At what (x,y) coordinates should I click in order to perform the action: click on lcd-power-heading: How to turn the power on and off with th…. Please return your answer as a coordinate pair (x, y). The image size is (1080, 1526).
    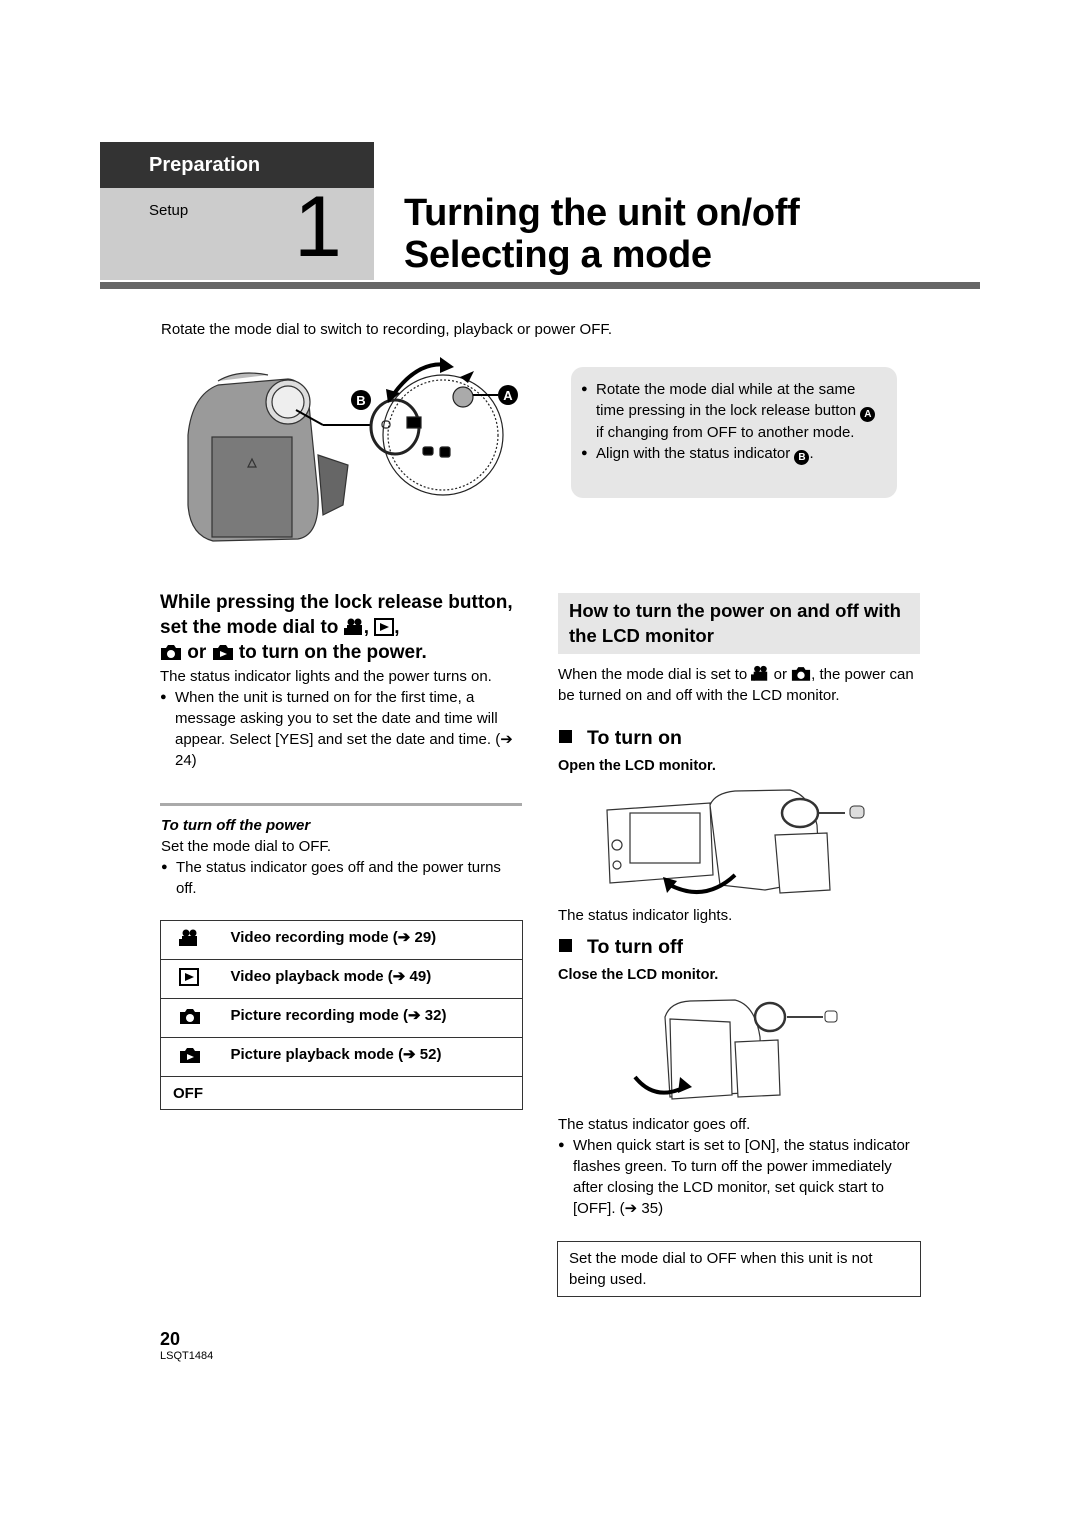
    Looking at the image, I should click on (739, 623).